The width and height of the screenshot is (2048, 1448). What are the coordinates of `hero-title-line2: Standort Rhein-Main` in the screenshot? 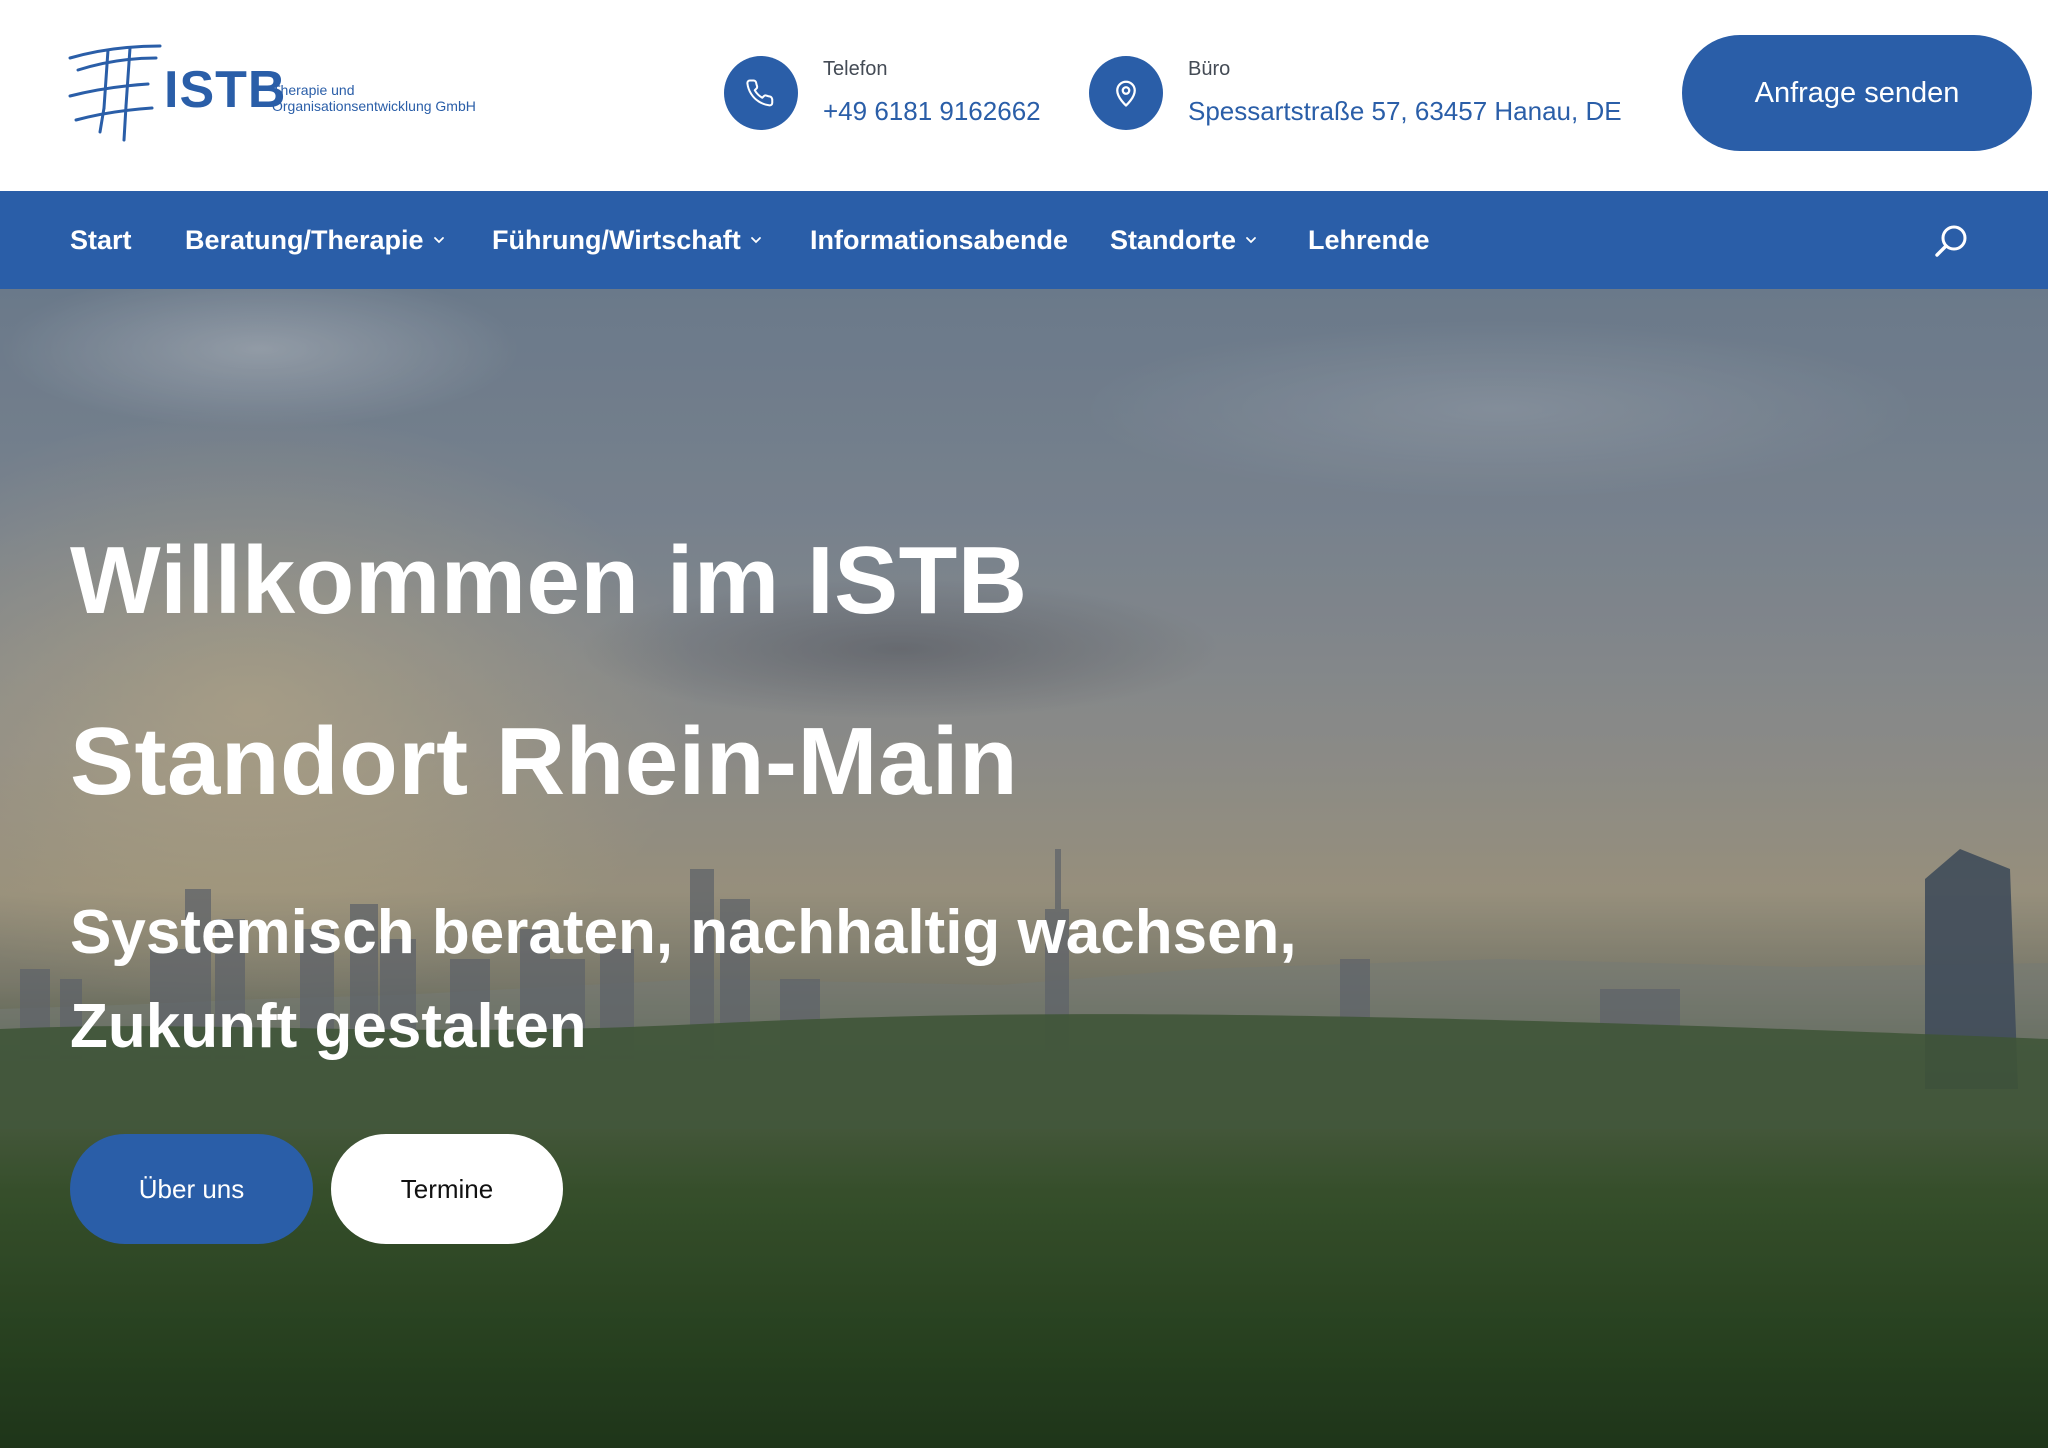 It's located at (544, 761).